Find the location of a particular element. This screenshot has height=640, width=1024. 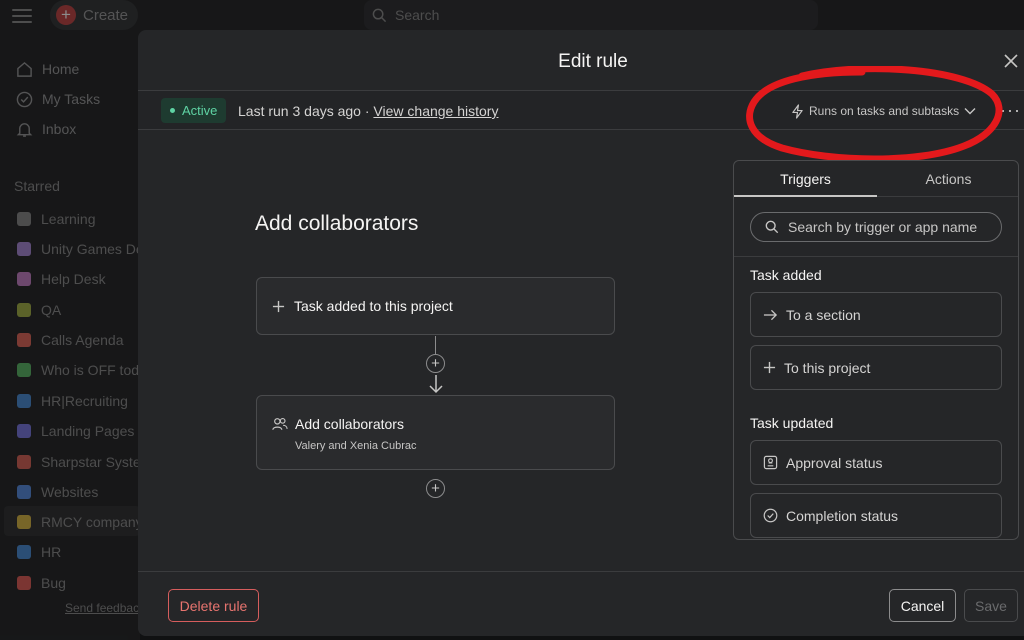

trigger-option-to-project: To this project is located at coordinates (876, 367).